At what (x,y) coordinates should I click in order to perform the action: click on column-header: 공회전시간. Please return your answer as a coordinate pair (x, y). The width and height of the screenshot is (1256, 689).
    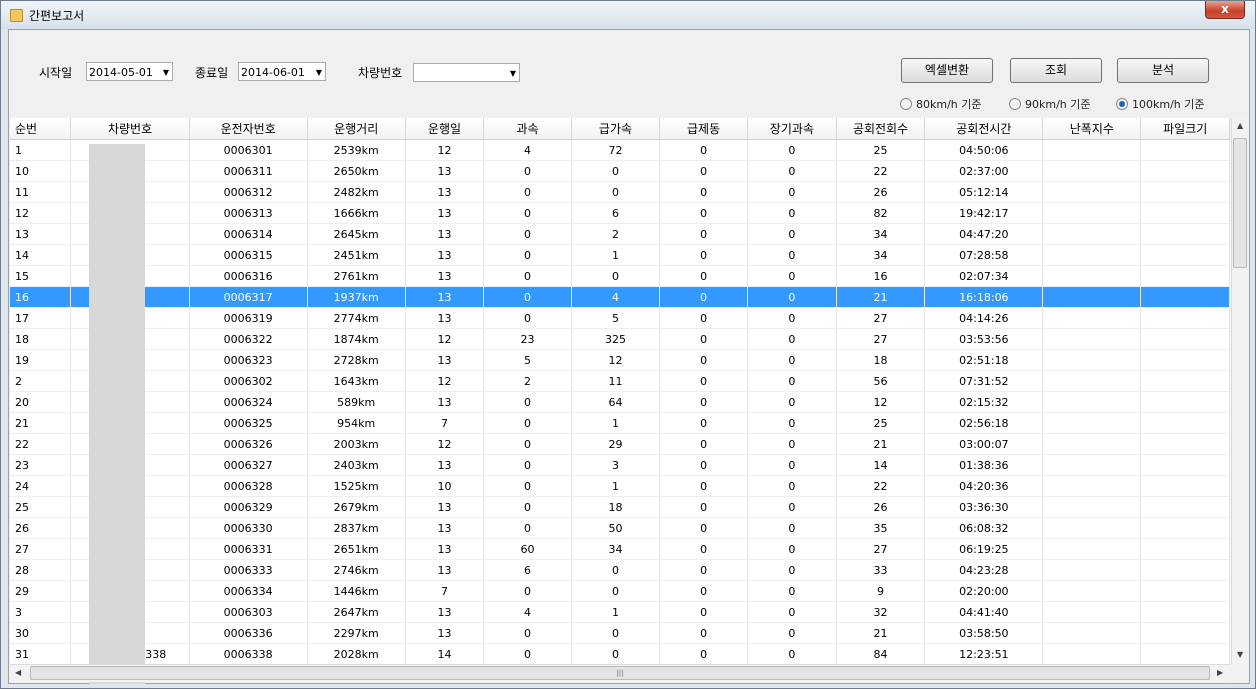
    Looking at the image, I should click on (984, 129).